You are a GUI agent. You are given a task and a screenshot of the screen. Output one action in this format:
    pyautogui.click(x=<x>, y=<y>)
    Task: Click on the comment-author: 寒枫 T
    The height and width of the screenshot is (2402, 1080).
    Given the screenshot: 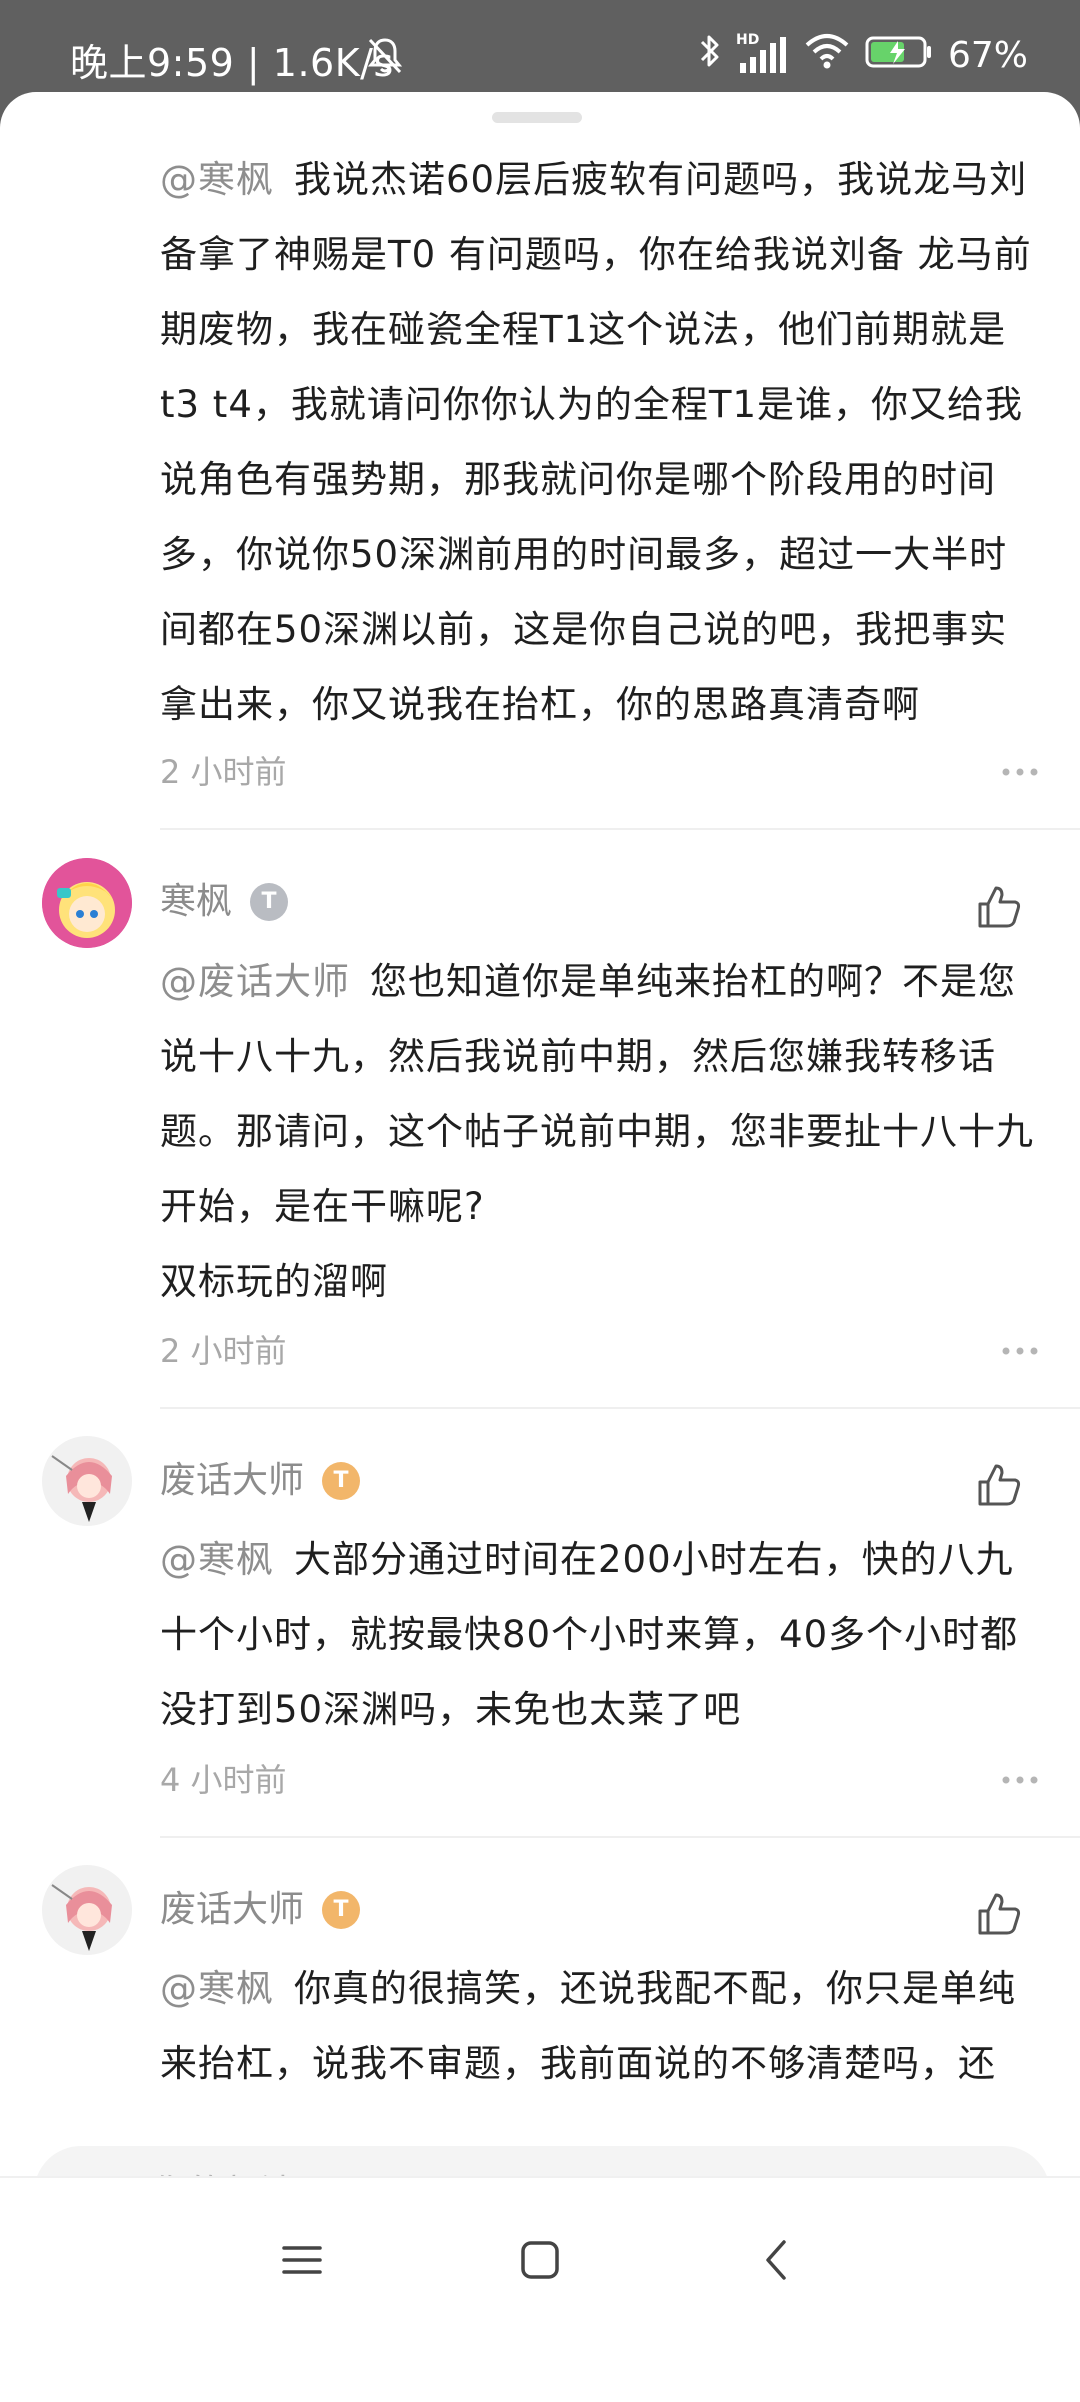 What is the action you would take?
    pyautogui.click(x=224, y=902)
    